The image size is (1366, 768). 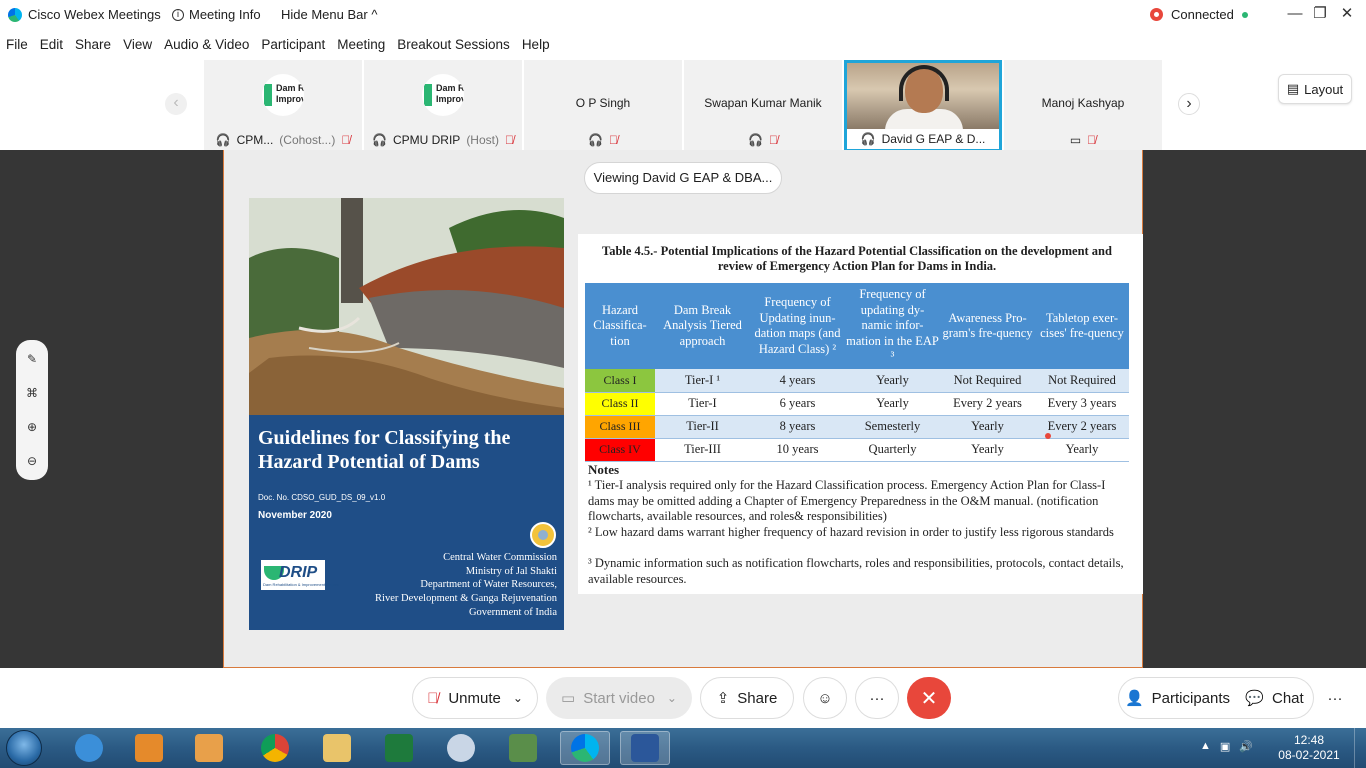 I want to click on remote-control-icon: ⌘, so click(x=32, y=393).